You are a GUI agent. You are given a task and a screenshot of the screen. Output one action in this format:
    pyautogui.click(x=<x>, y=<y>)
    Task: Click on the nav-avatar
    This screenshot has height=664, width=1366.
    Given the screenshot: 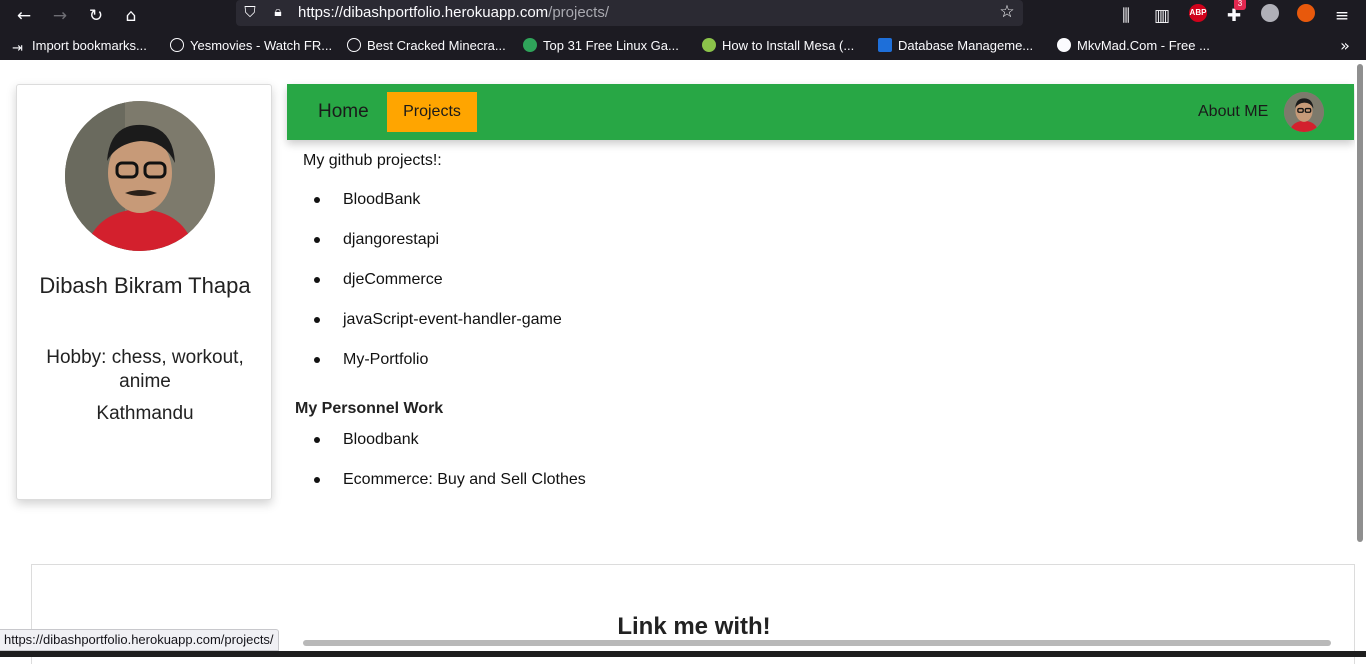 What is the action you would take?
    pyautogui.click(x=1304, y=112)
    